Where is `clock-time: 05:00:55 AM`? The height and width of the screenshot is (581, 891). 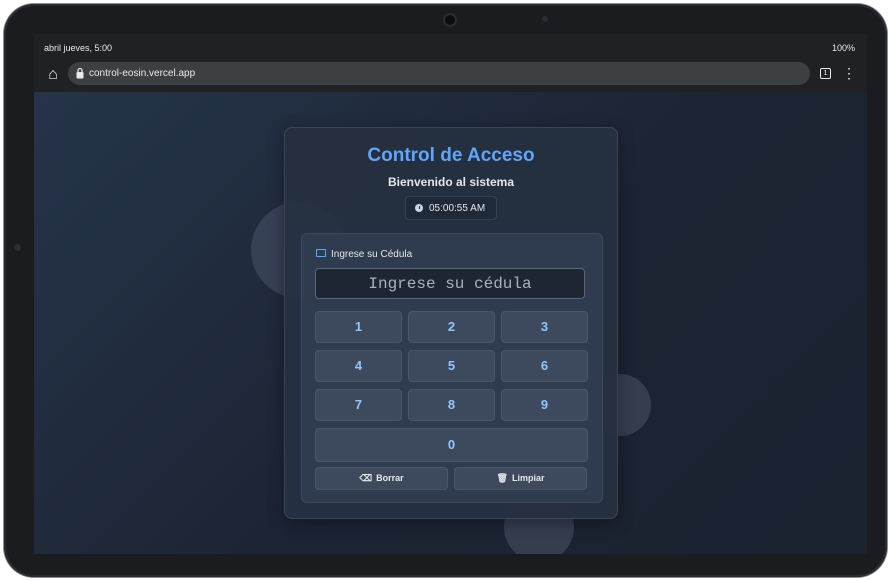
clock-time: 05:00:55 AM is located at coordinates (457, 208).